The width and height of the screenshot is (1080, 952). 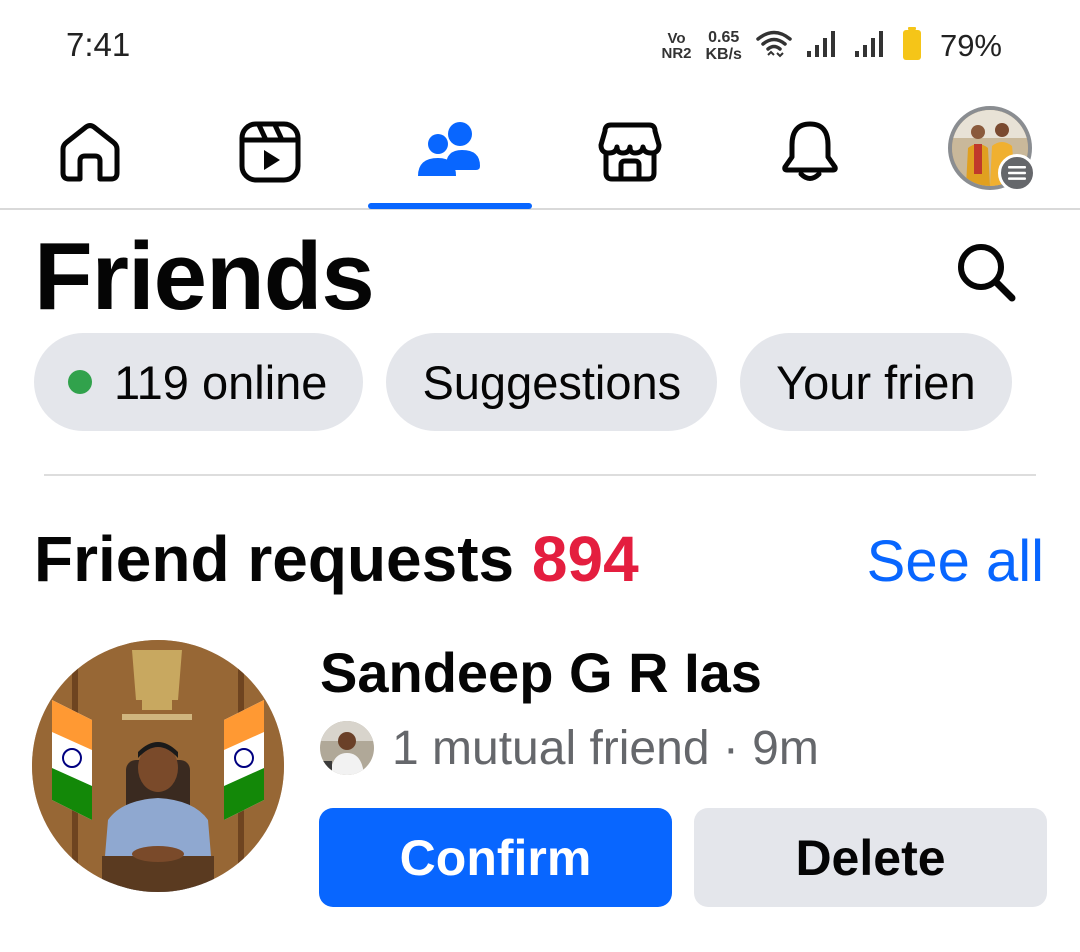 I want to click on section-divider, so click(x=540, y=475).